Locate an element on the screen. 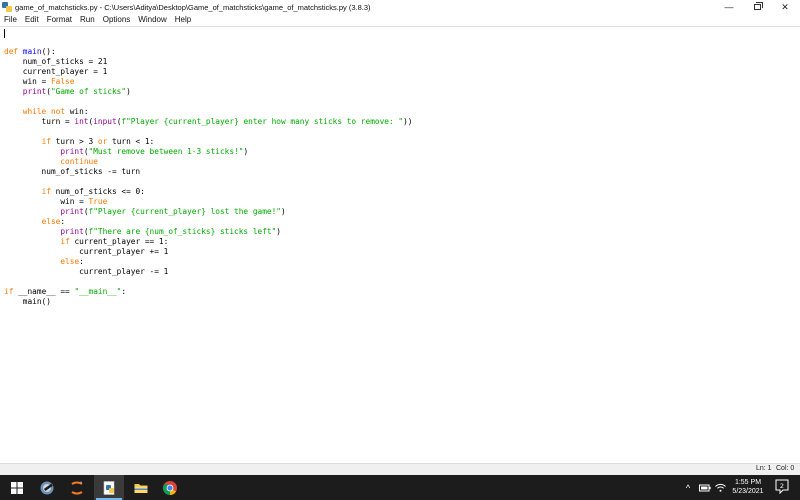 The width and height of the screenshot is (800, 500). action-center-button: 2 is located at coordinates (782, 487).